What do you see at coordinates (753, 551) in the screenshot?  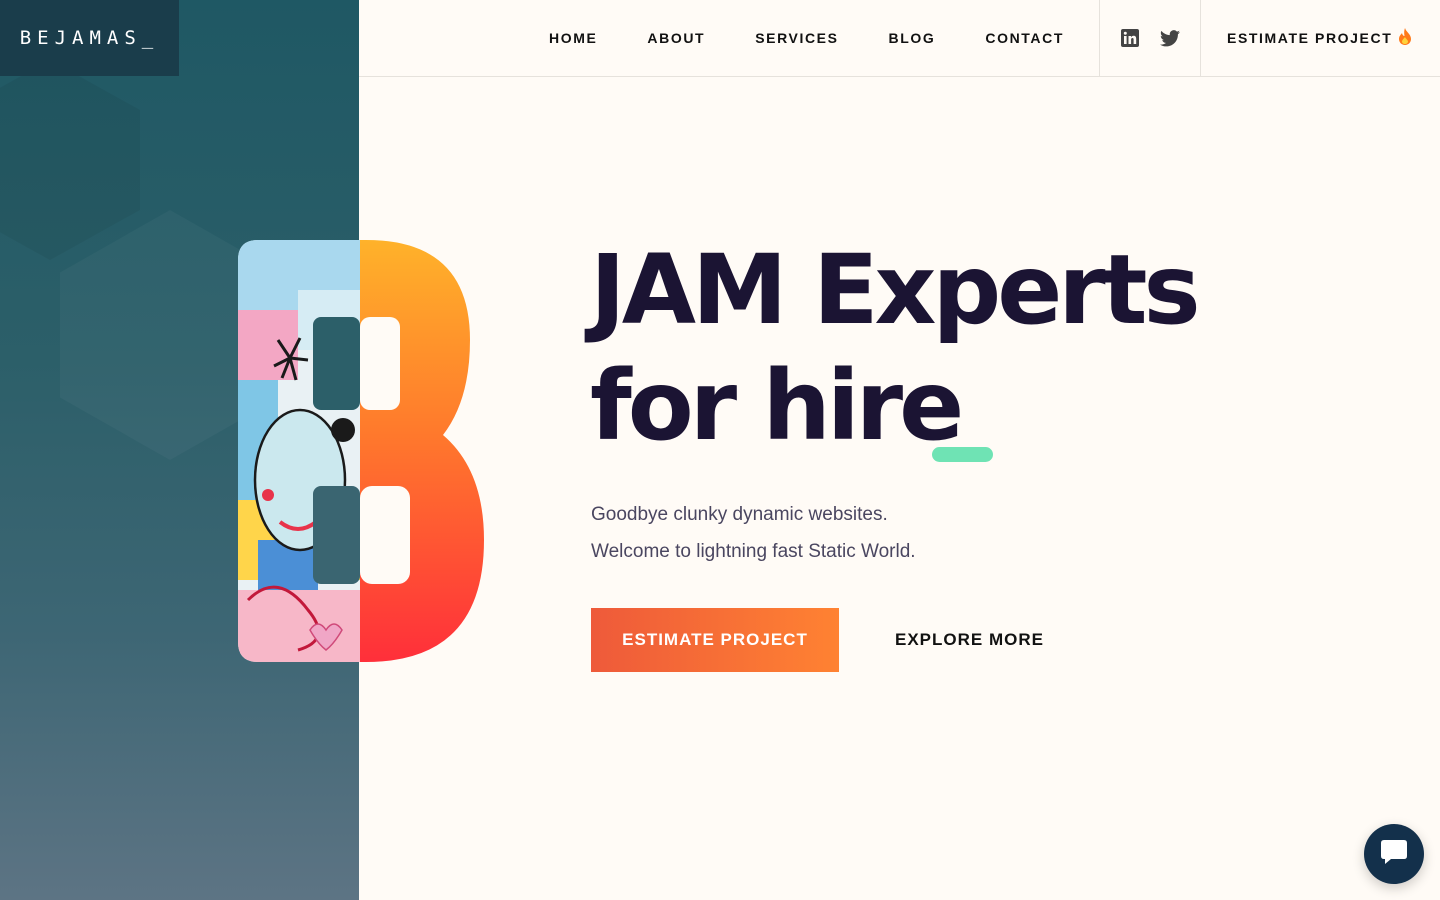 I see `hero-subtitle-line2: Welcome to lightning fast Static World.` at bounding box center [753, 551].